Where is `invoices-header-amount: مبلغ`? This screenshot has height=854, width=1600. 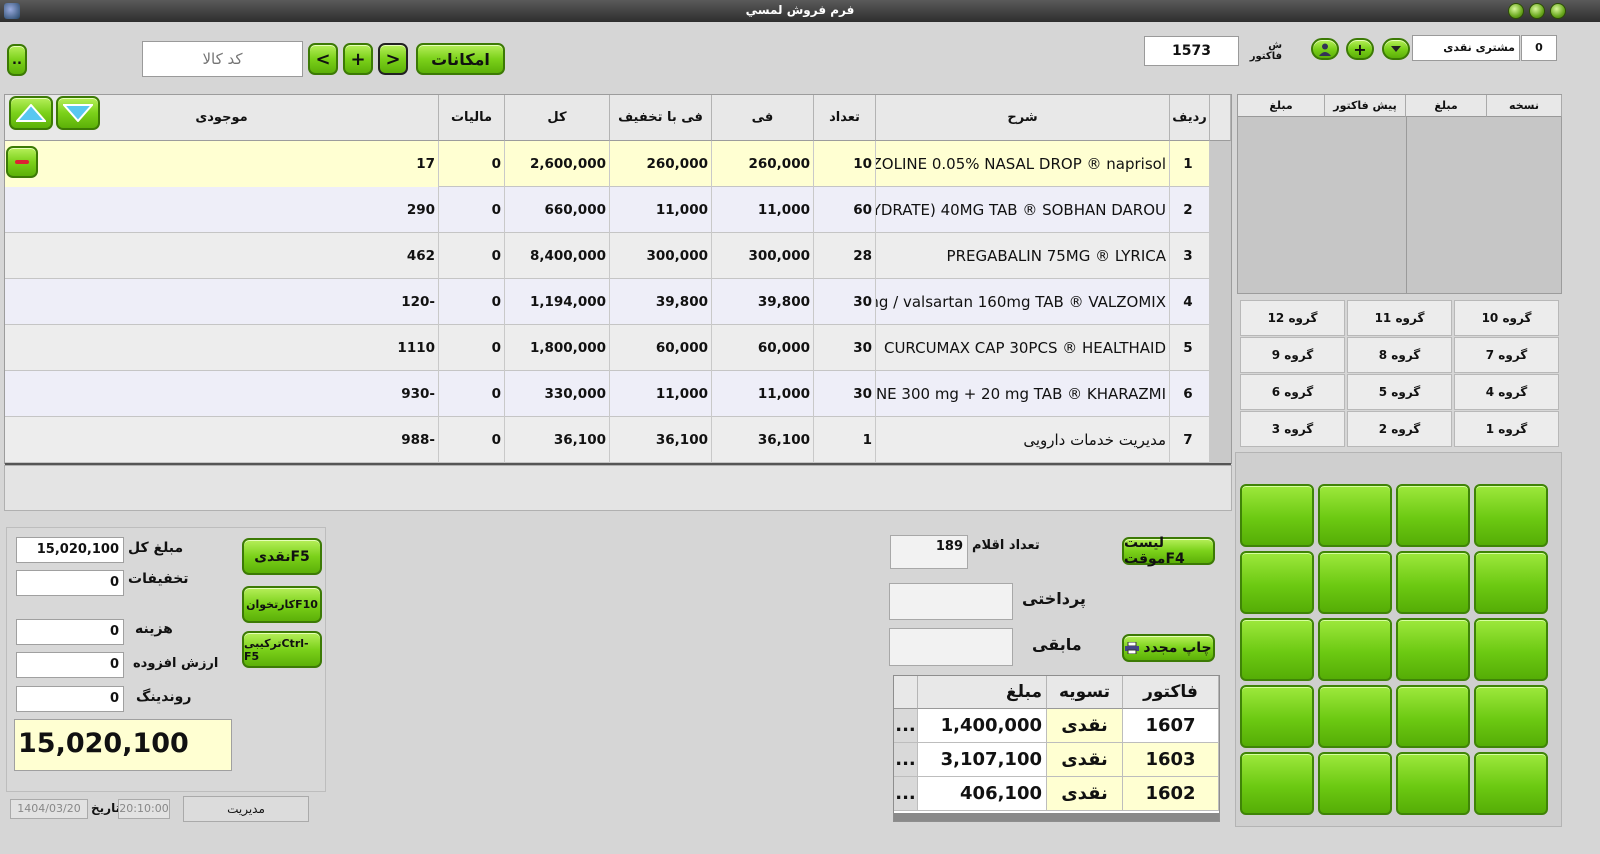 invoices-header-amount: مبلغ is located at coordinates (982, 692).